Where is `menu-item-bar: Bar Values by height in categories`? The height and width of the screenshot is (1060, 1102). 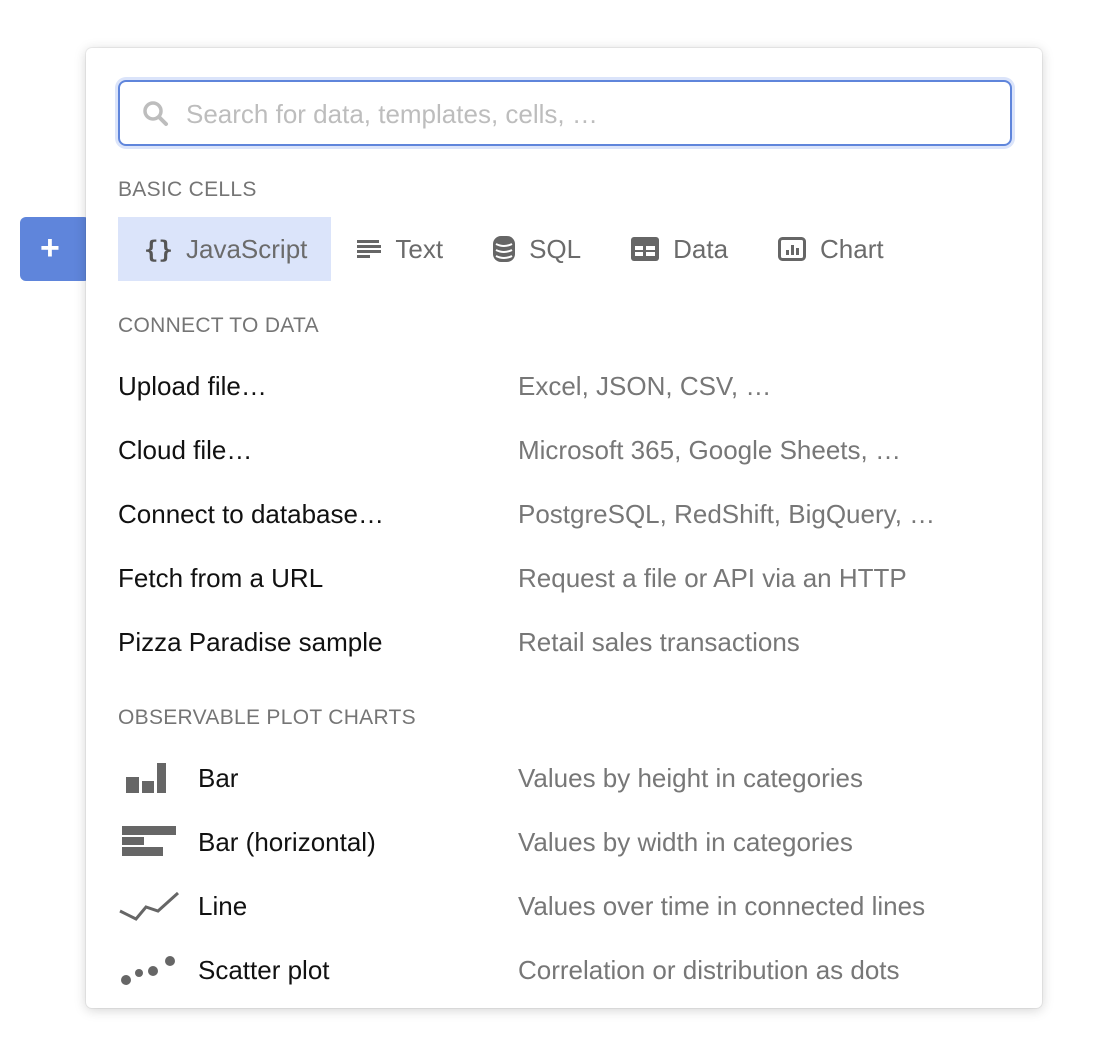
menu-item-bar: Bar Values by height in categories is located at coordinates (563, 778).